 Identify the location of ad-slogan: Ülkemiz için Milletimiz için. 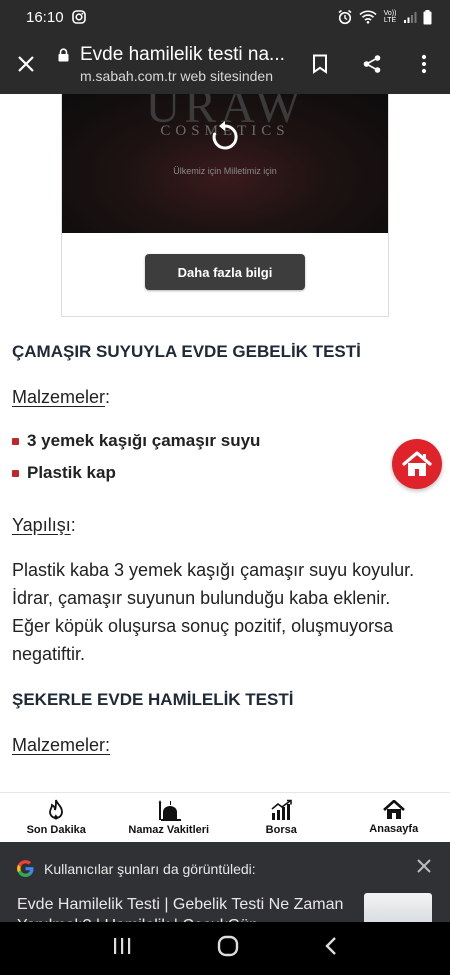
(225, 171).